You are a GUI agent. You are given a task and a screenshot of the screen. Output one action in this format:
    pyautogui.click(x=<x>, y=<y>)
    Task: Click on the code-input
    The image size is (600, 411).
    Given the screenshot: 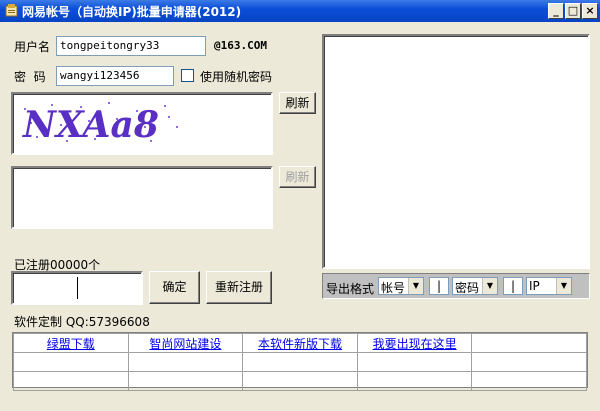 What is the action you would take?
    pyautogui.click(x=77, y=288)
    